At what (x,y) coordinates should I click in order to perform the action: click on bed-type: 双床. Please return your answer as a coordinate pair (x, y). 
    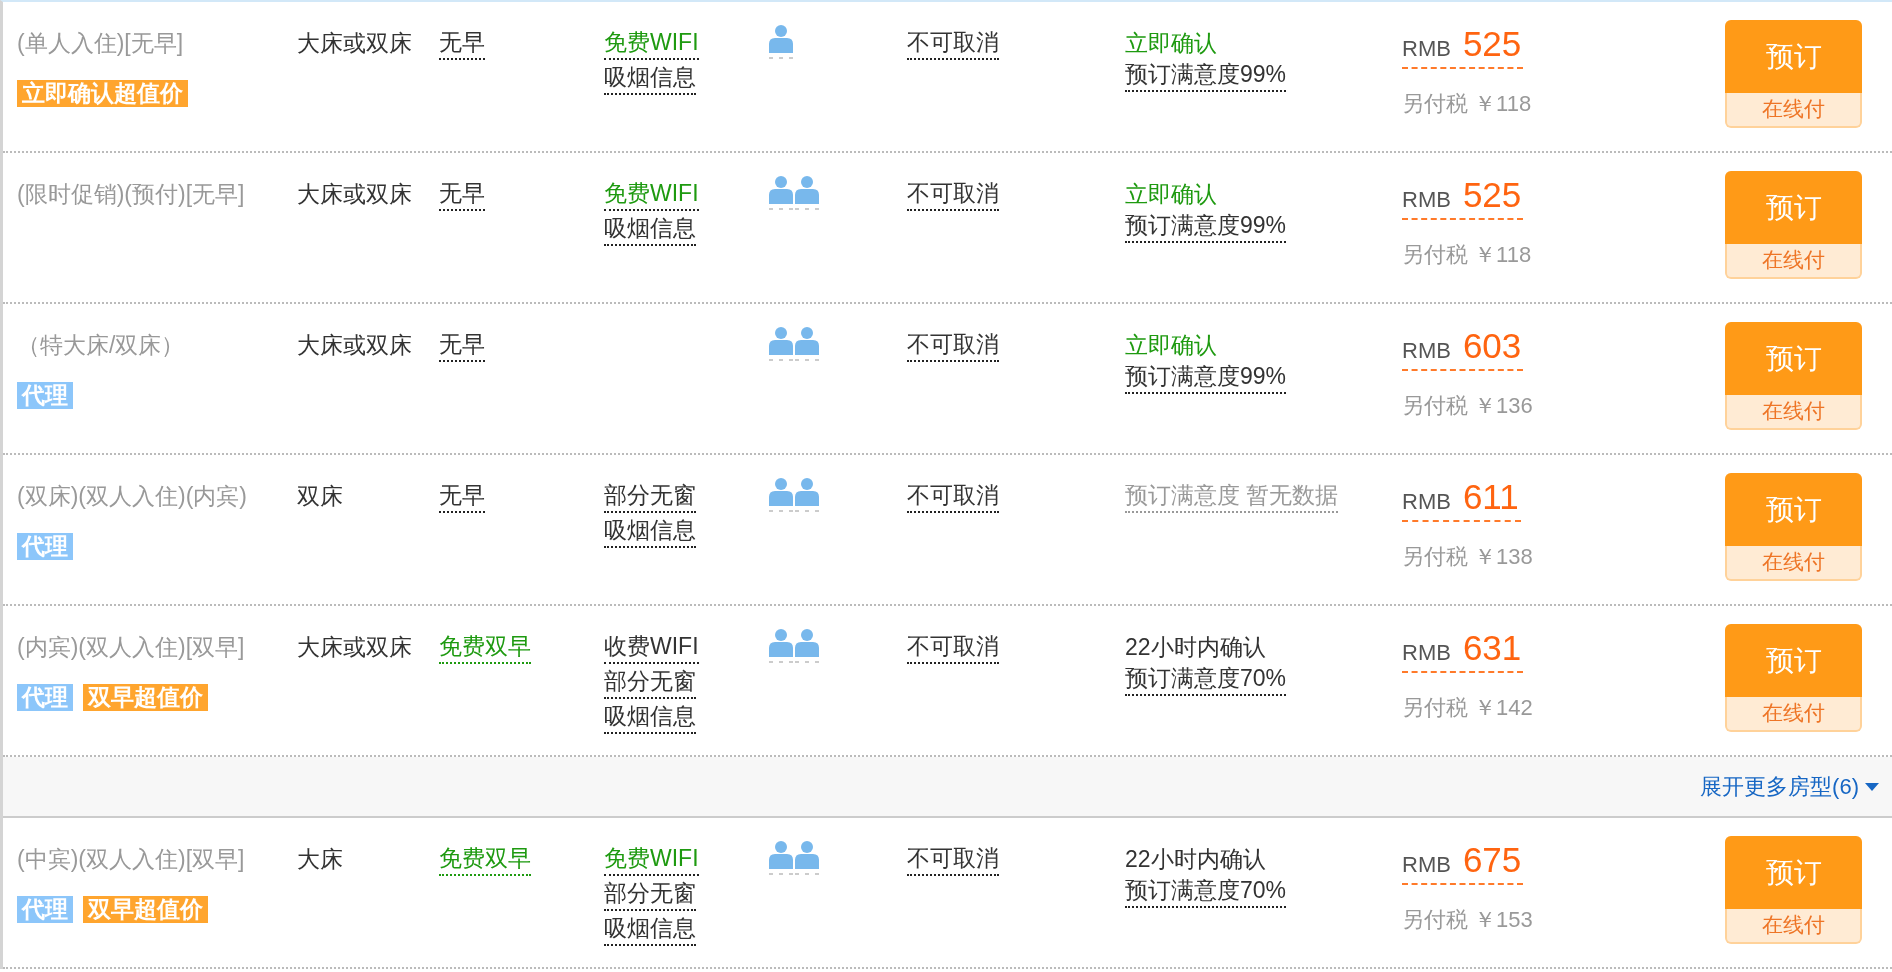
    Looking at the image, I should click on (320, 496).